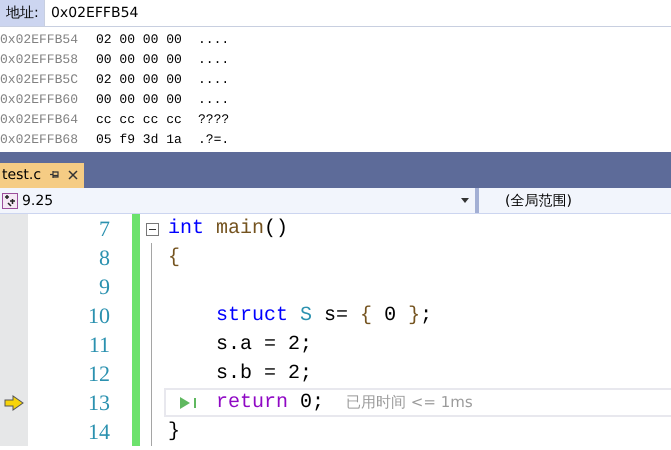  I want to click on line-number: 11, so click(99, 345).